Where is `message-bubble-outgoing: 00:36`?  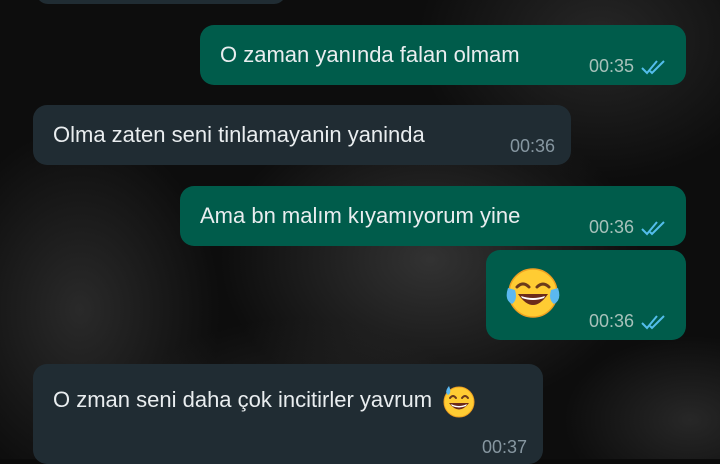
message-bubble-outgoing: 00:36 is located at coordinates (586, 295).